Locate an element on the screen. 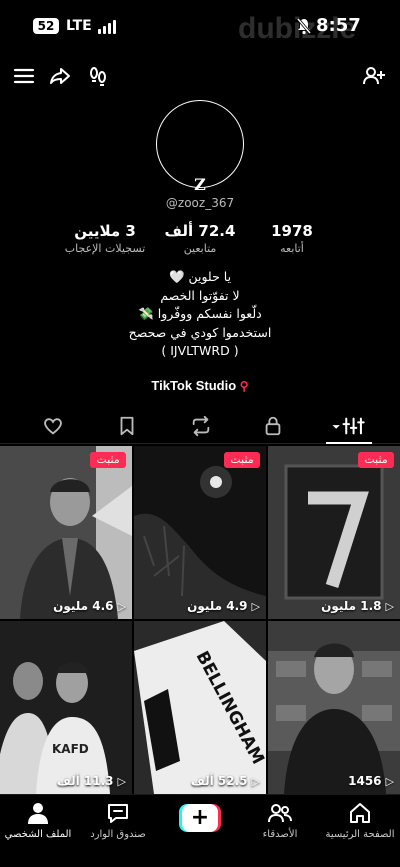 This screenshot has height=867, width=400. teammates-thumbnail: KAFD is located at coordinates (66, 707).